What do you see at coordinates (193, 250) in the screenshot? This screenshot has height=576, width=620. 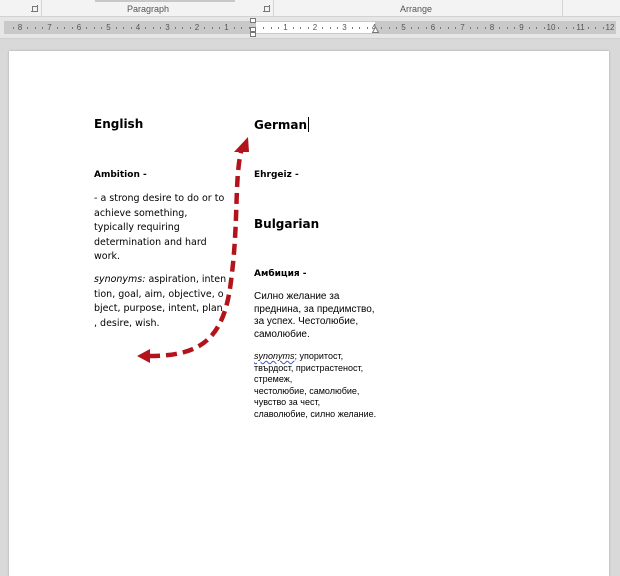 I see `dashed-curved-arrow-icon` at bounding box center [193, 250].